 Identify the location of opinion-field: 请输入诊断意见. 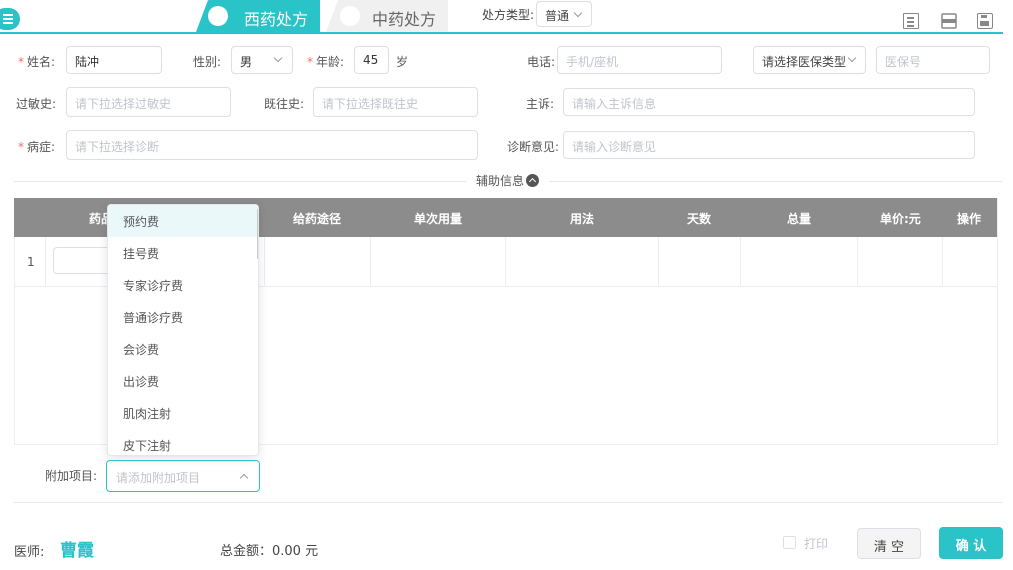
(769, 145).